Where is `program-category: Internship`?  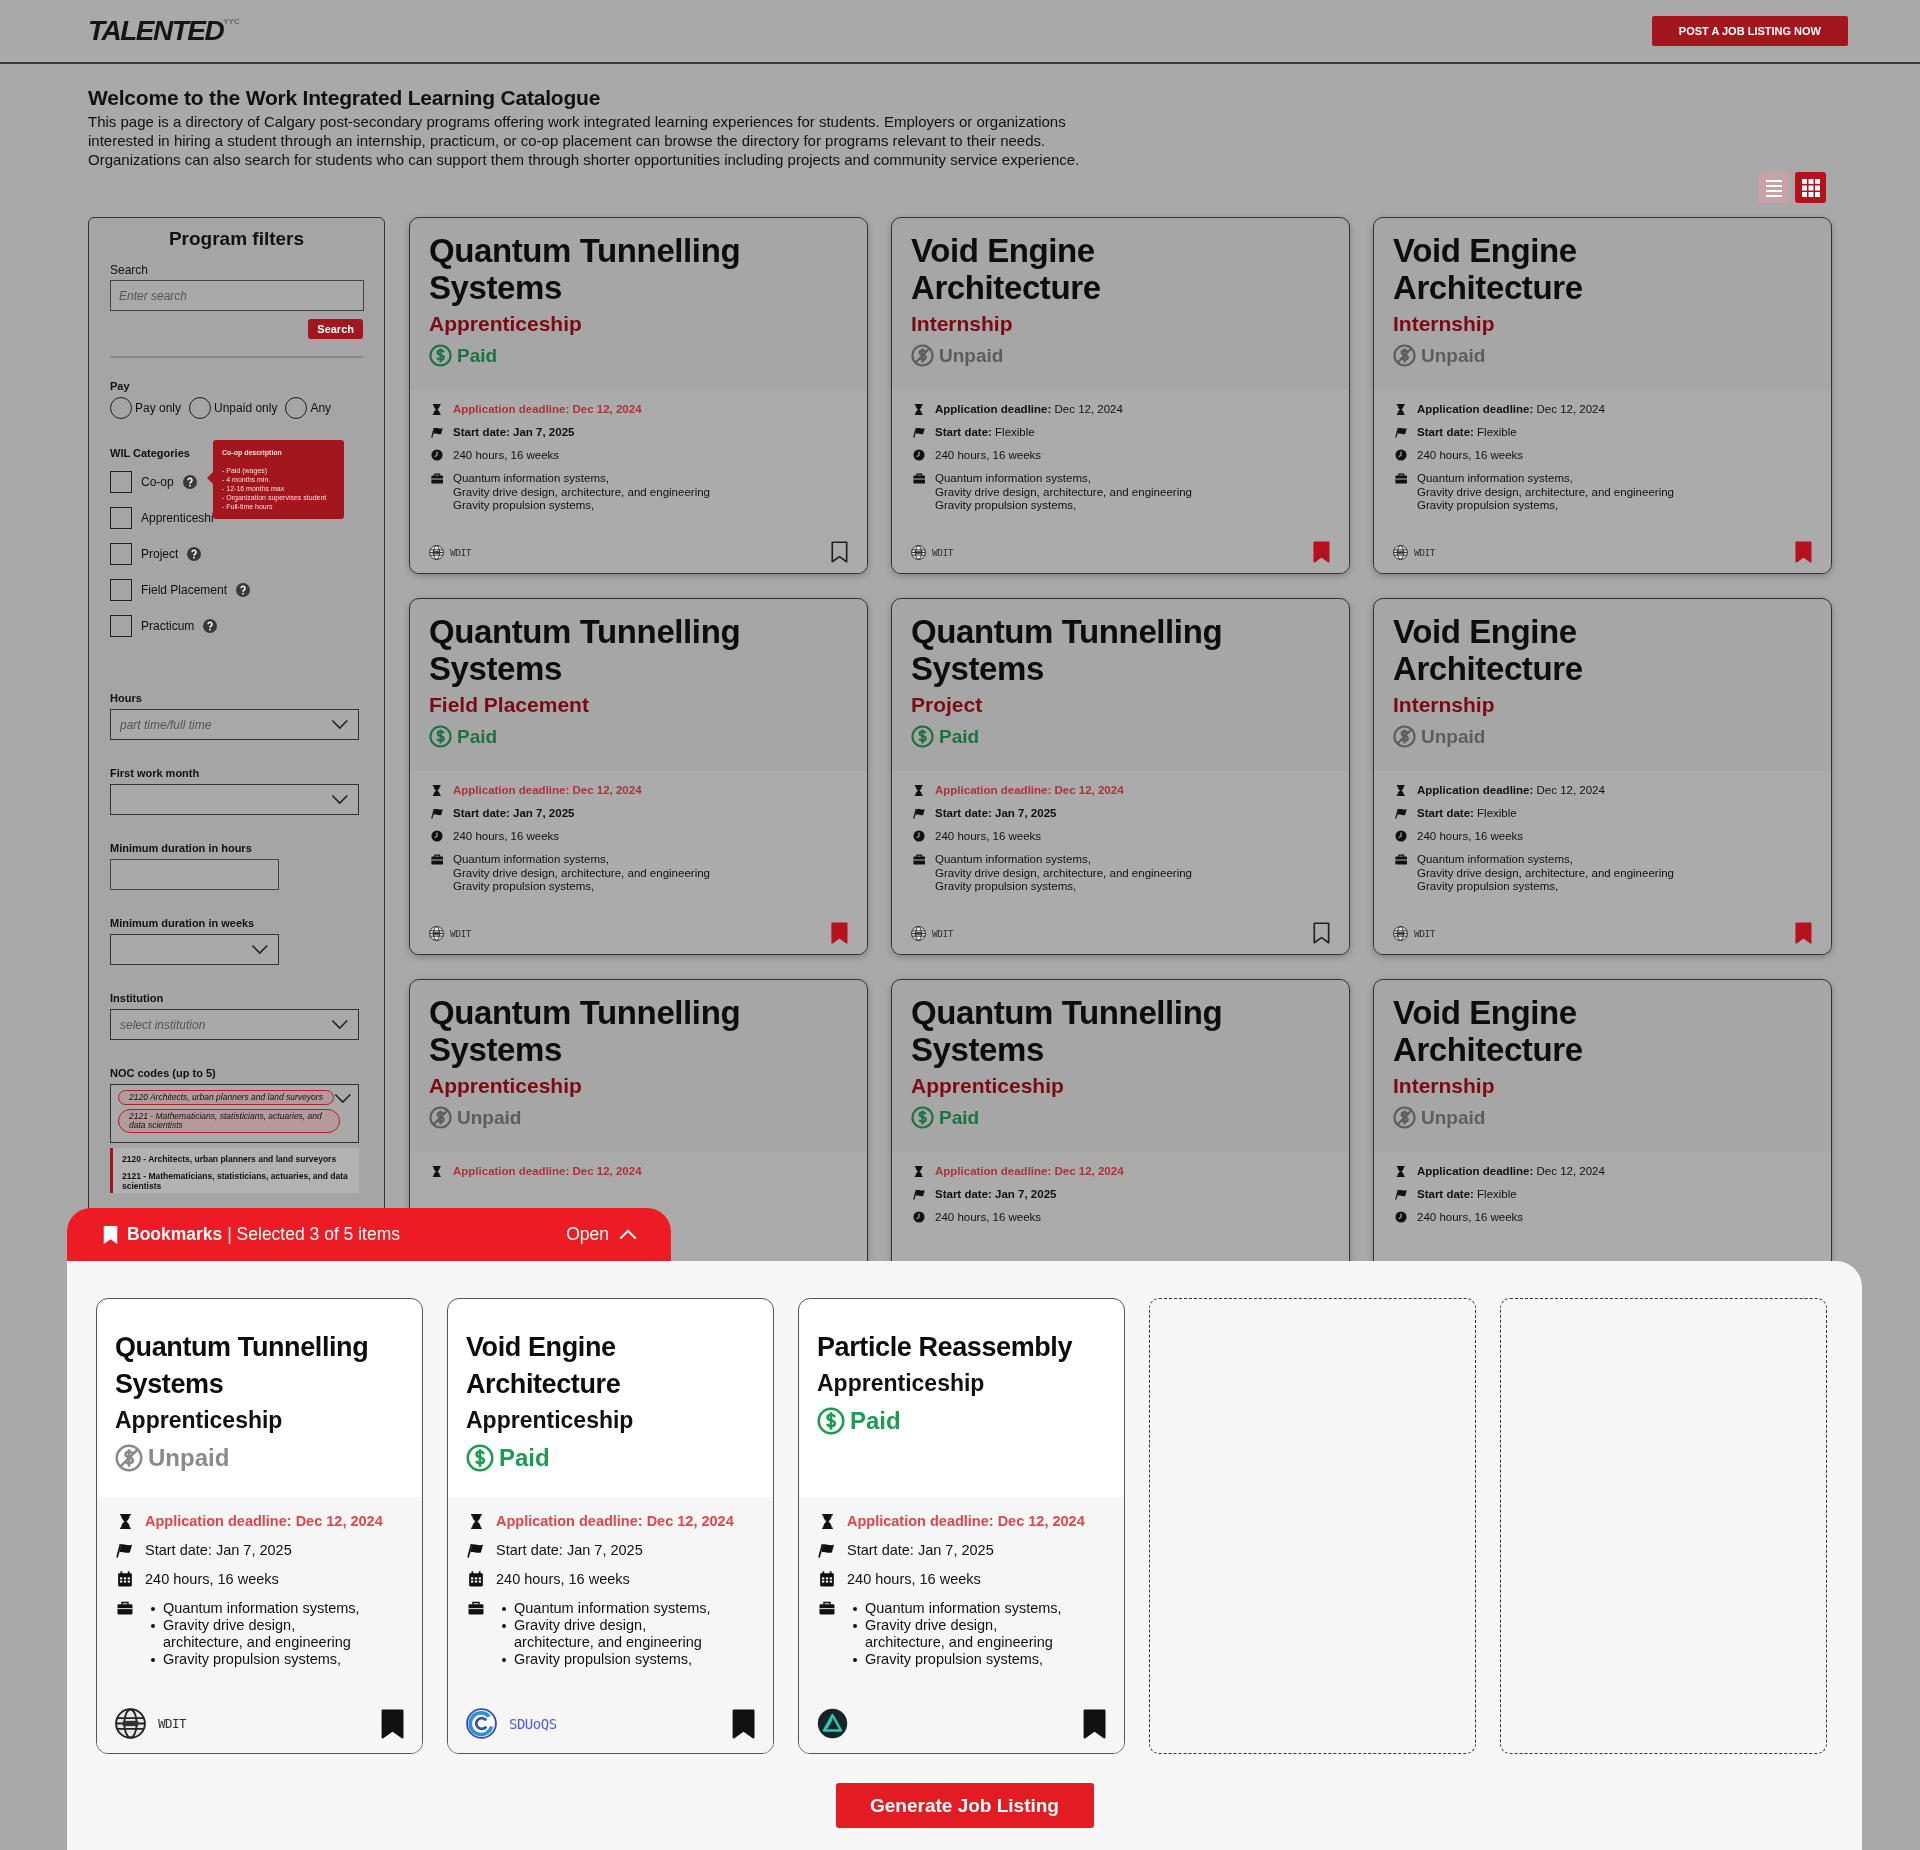 program-category: Internship is located at coordinates (1444, 705).